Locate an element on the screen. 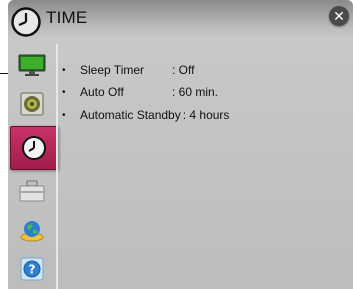 The image size is (353, 289). sidebar-item-network is located at coordinates (32, 230).